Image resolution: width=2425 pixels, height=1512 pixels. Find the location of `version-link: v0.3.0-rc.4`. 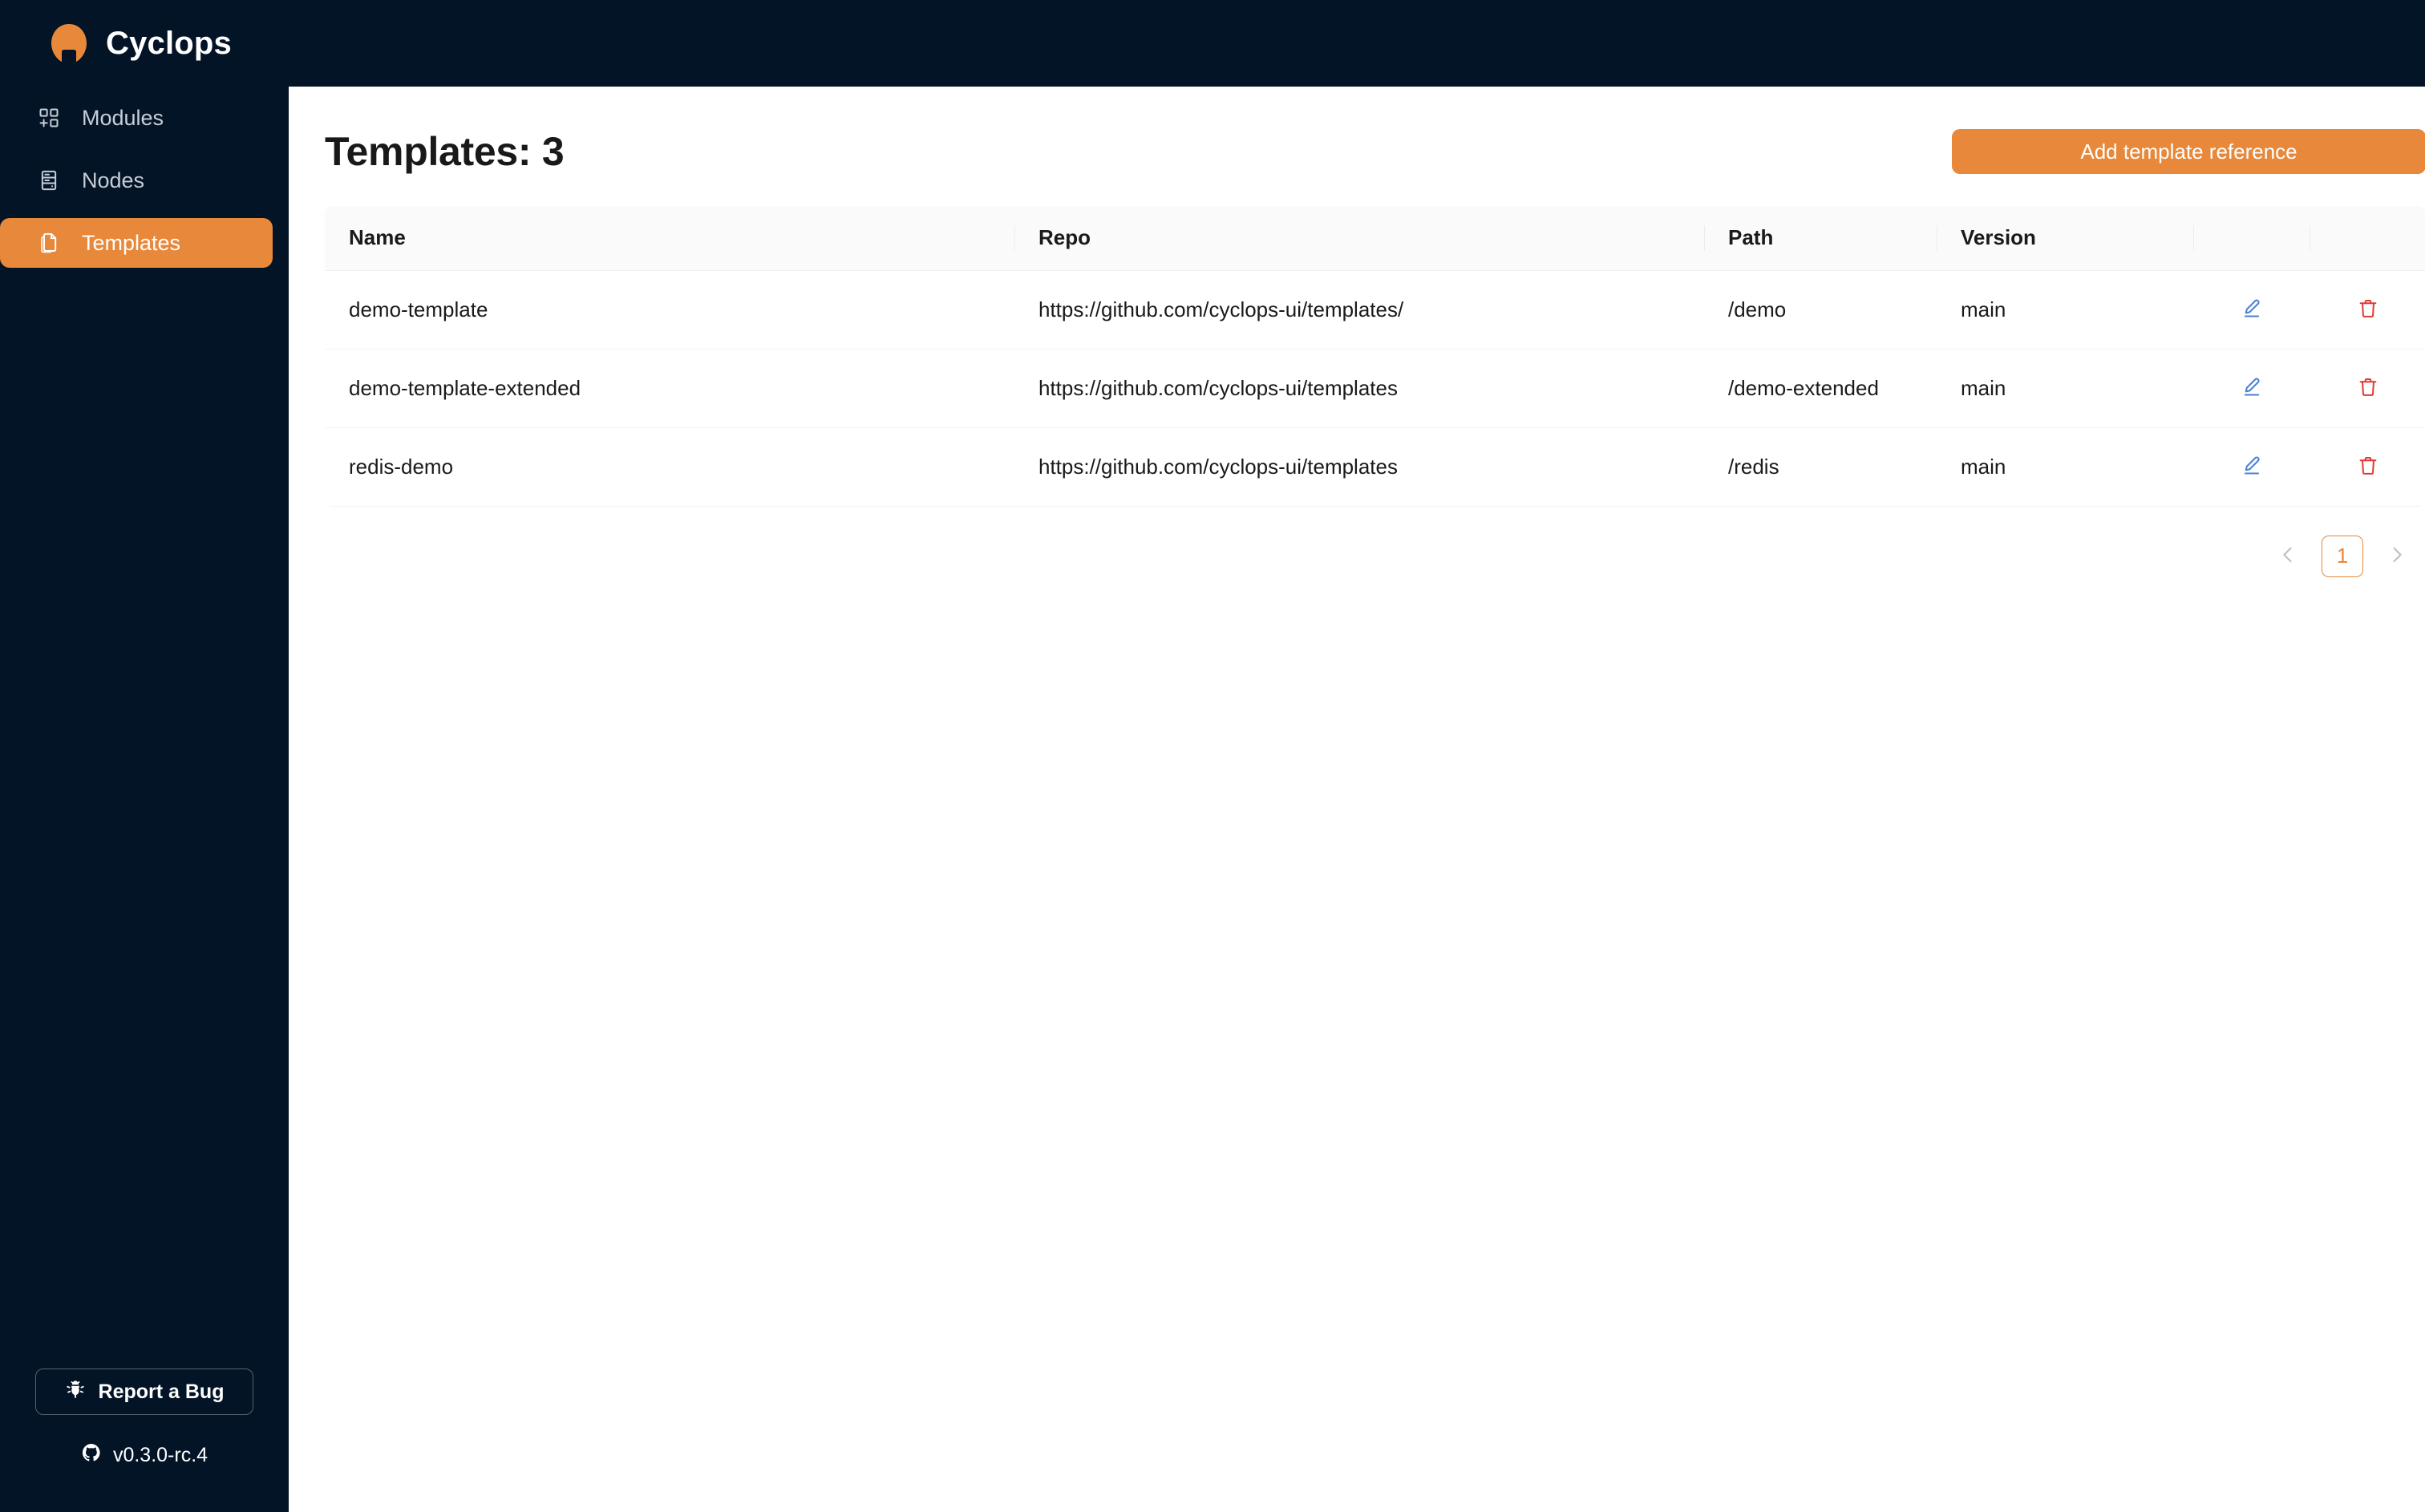

version-link: v0.3.0-rc.4 is located at coordinates (144, 1455).